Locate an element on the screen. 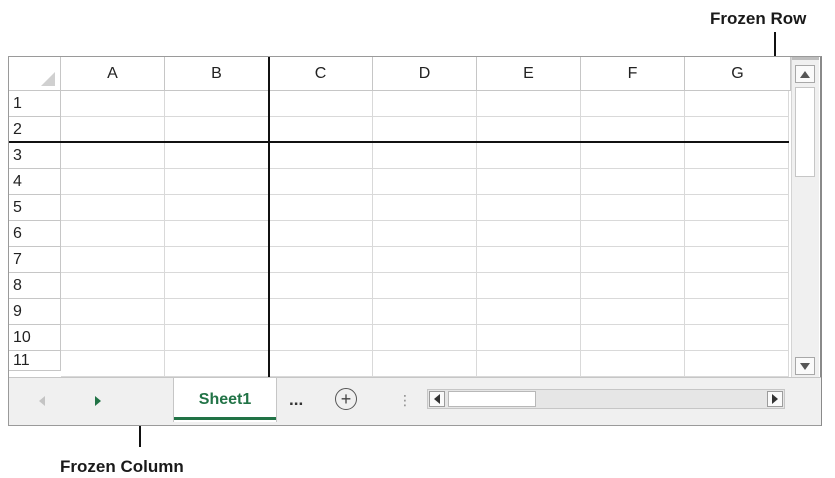 The height and width of the screenshot is (478, 835). row-header-11: 11 is located at coordinates (35, 361).